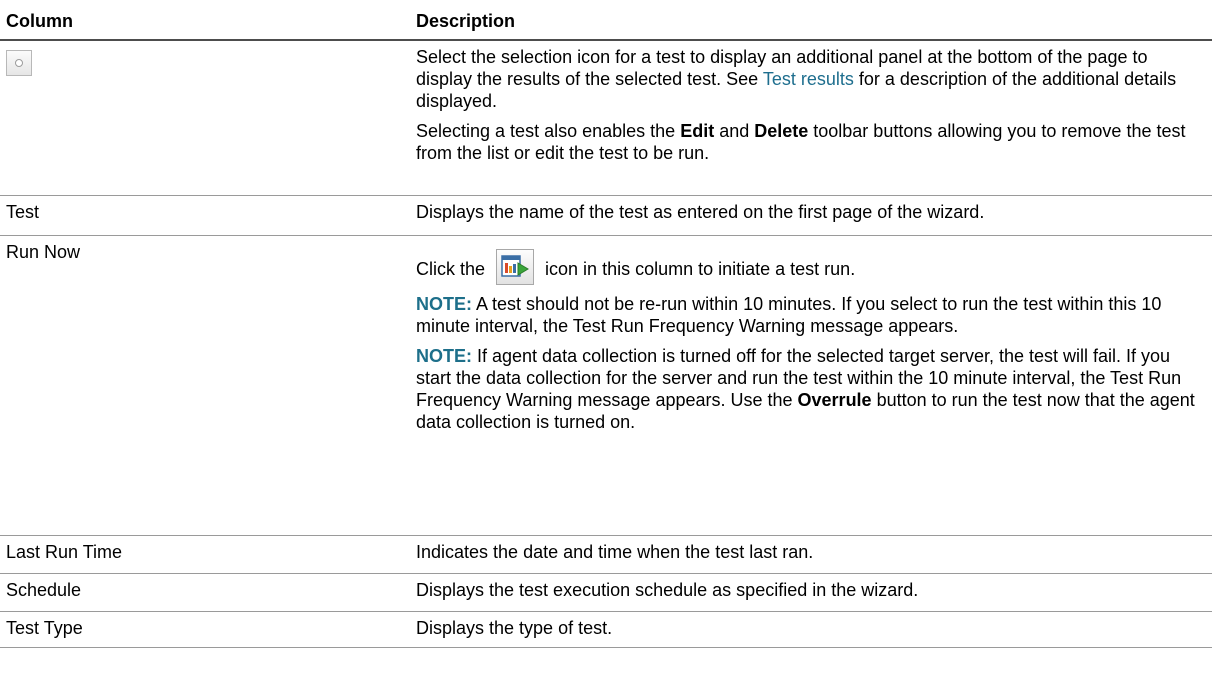 Image resolution: width=1212 pixels, height=680 pixels. I want to click on radio-selection-icon, so click(19, 63).